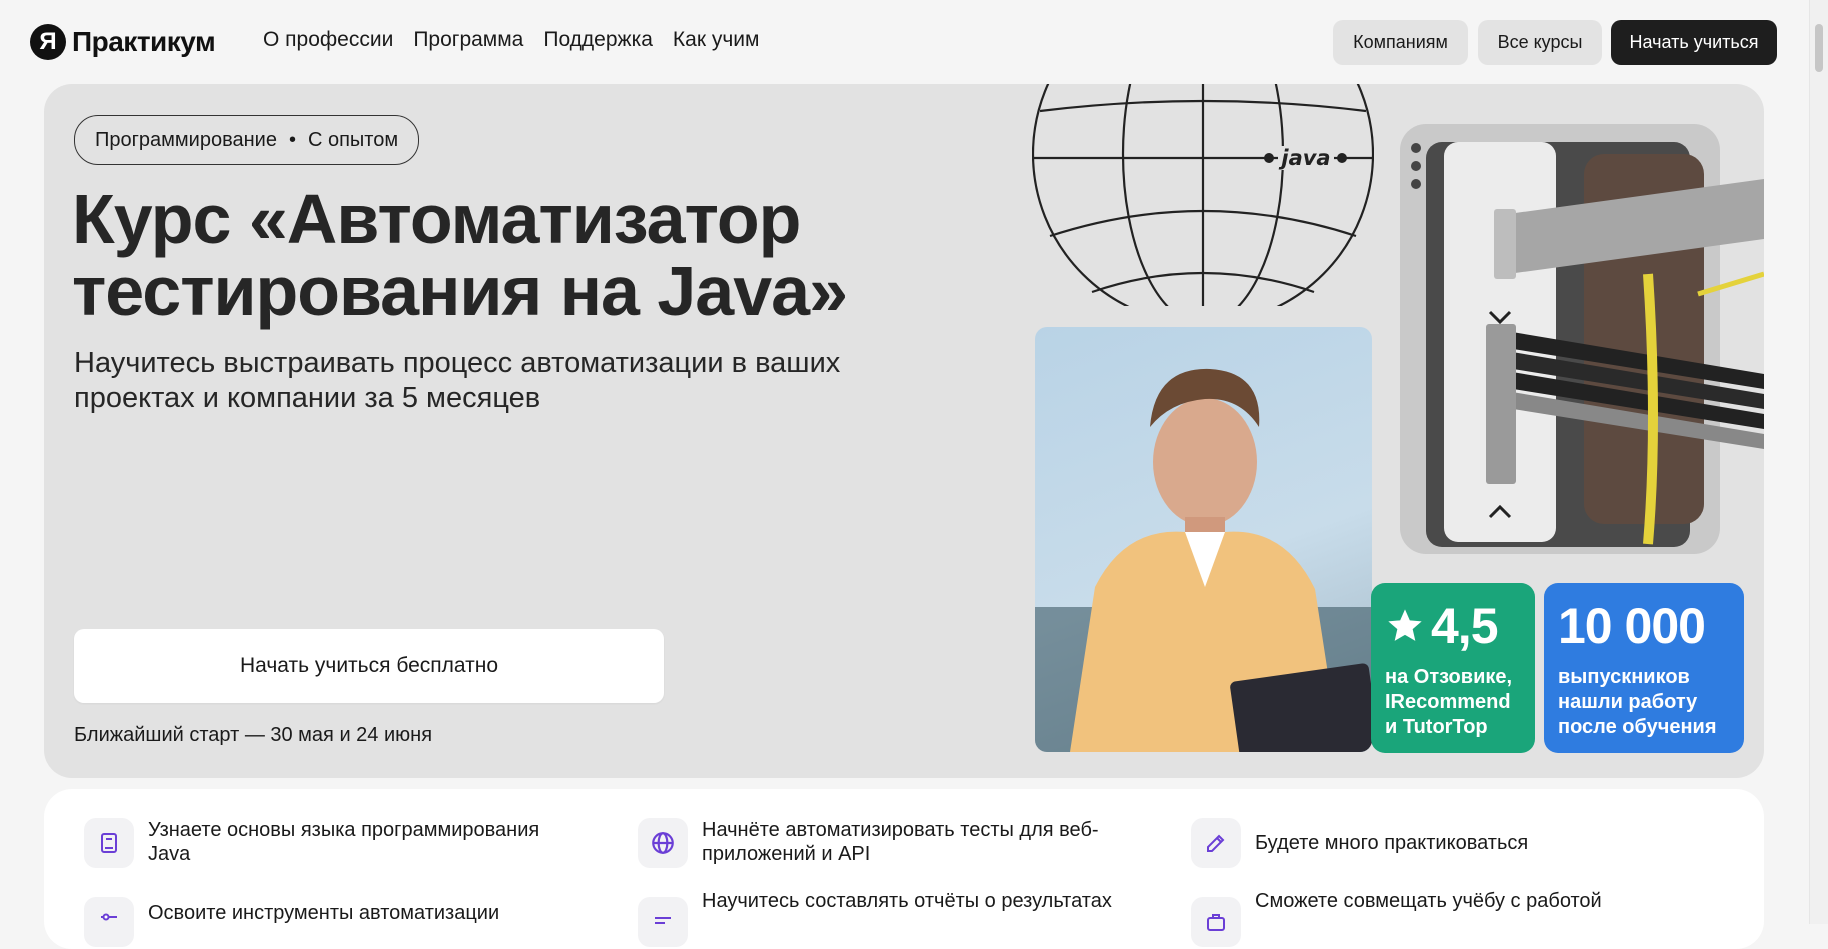 This screenshot has width=1828, height=949. Describe the element at coordinates (109, 843) in the screenshot. I see `book-icon` at that location.